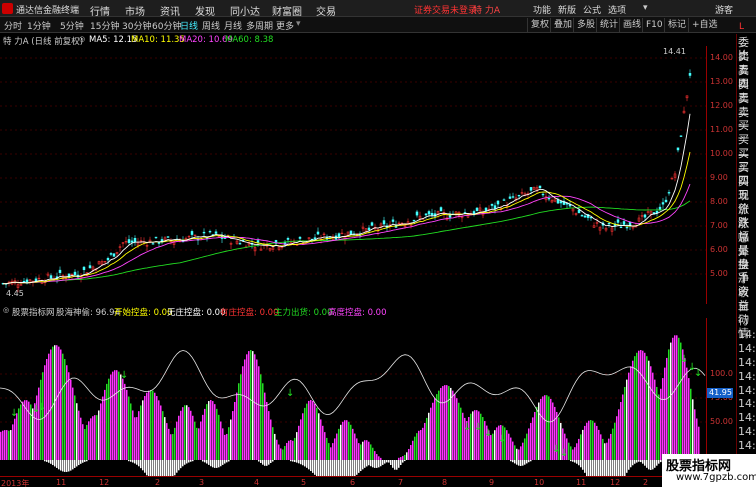 This screenshot has height=487, width=756. I want to click on more-arrow-icon: ▾, so click(298, 24).